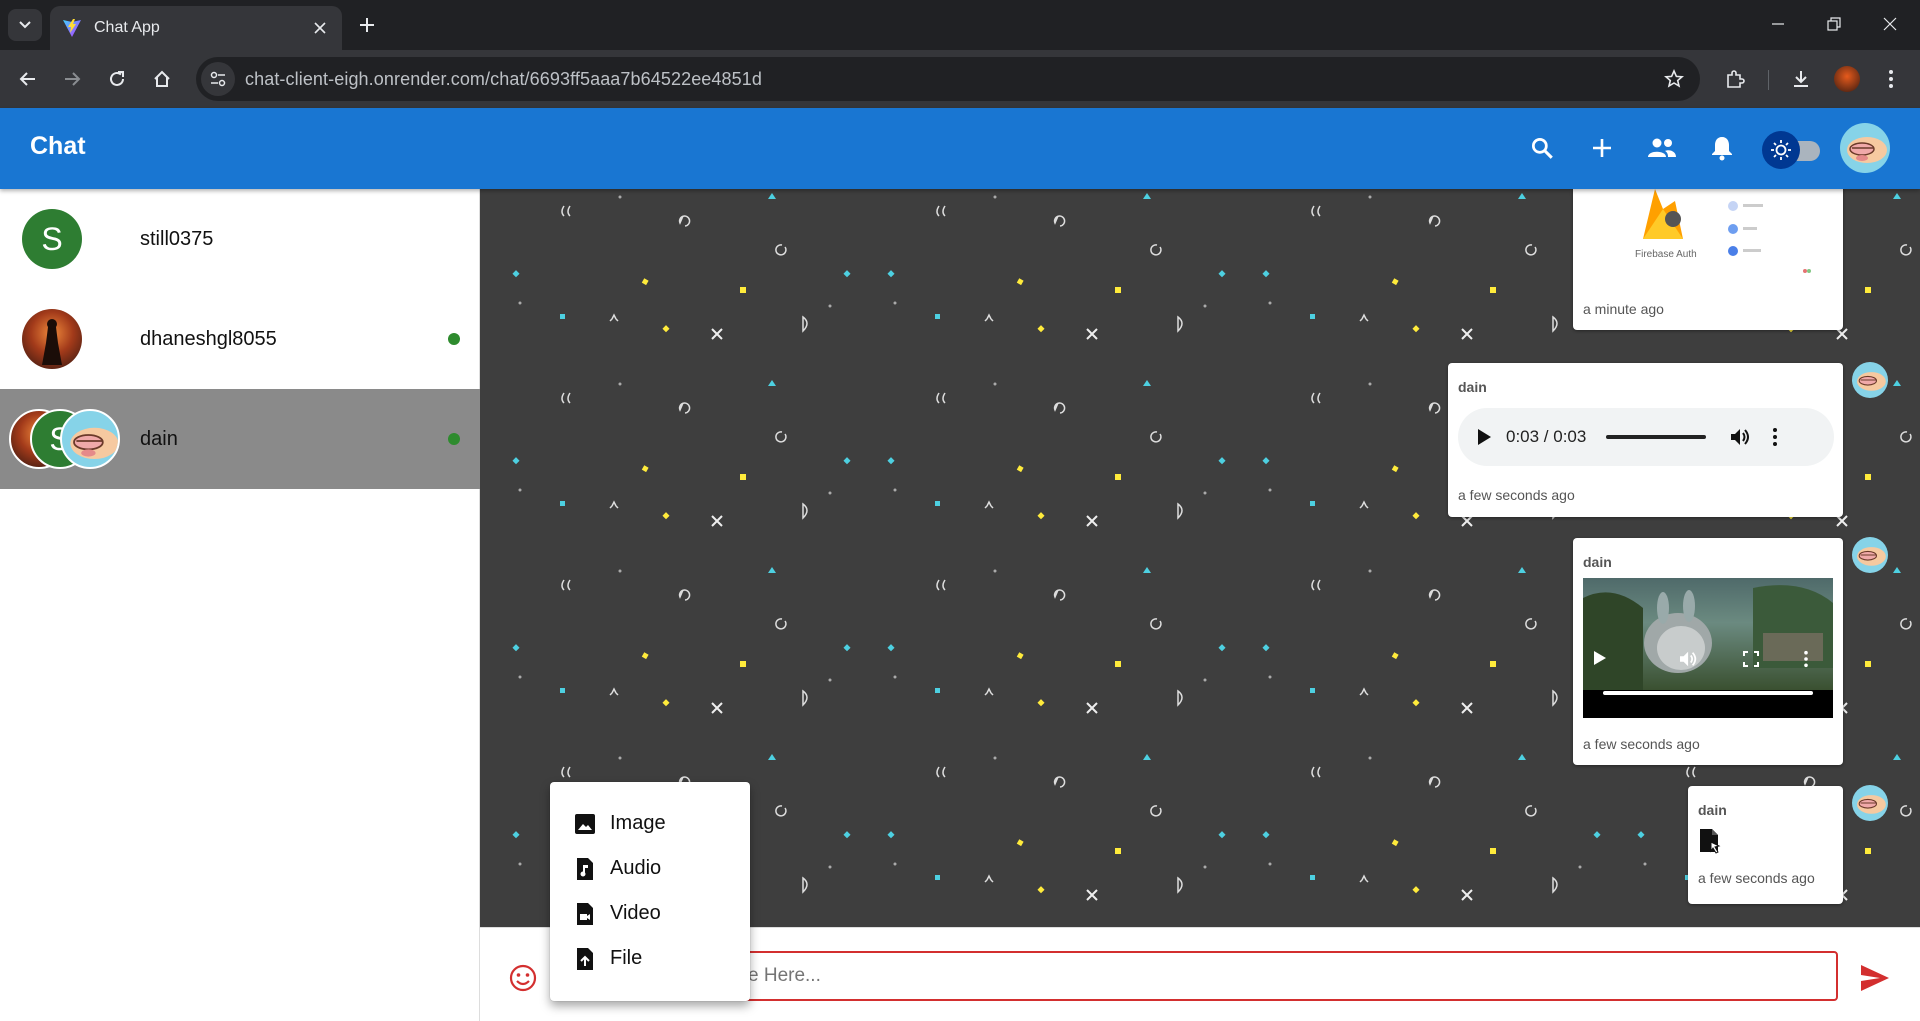  I want to click on group-button, so click(1662, 148).